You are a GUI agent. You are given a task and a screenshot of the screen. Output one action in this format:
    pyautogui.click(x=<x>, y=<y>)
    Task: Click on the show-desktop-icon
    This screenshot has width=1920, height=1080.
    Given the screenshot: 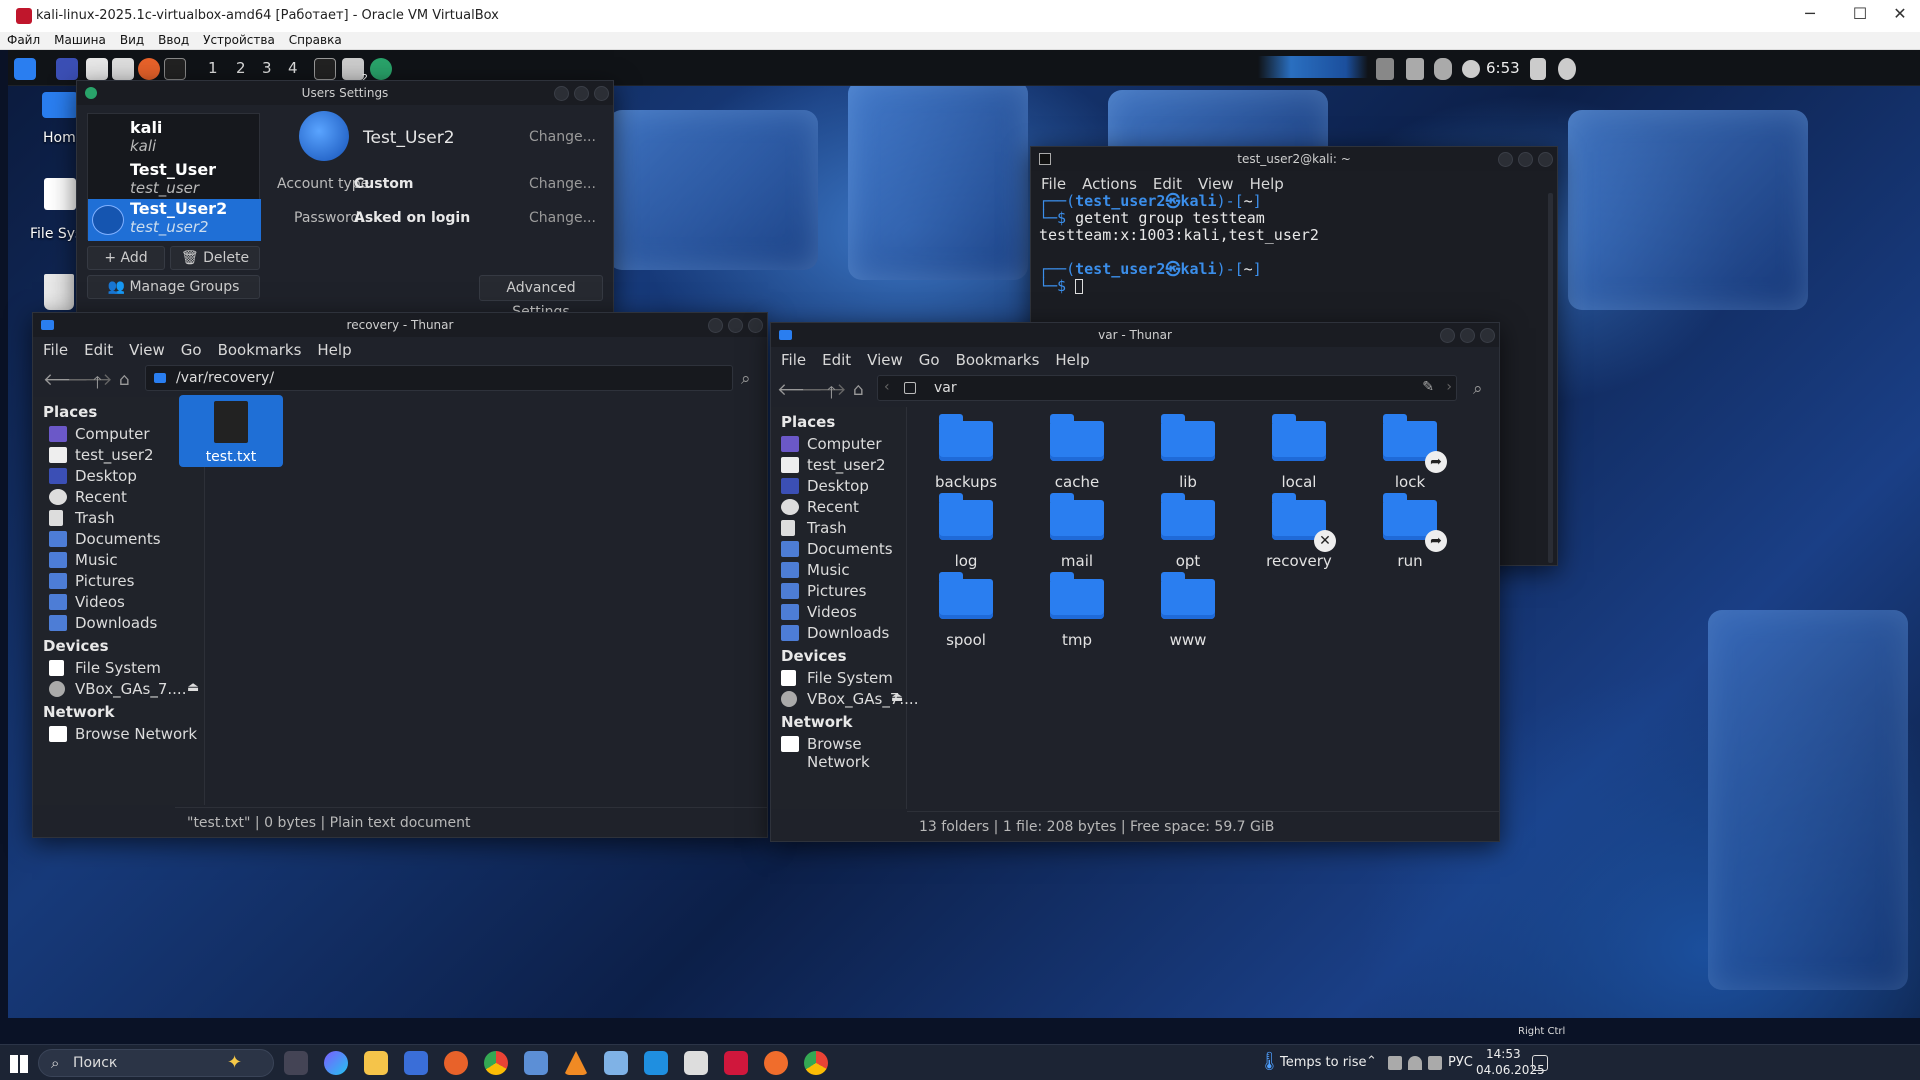 What is the action you would take?
    pyautogui.click(x=67, y=69)
    